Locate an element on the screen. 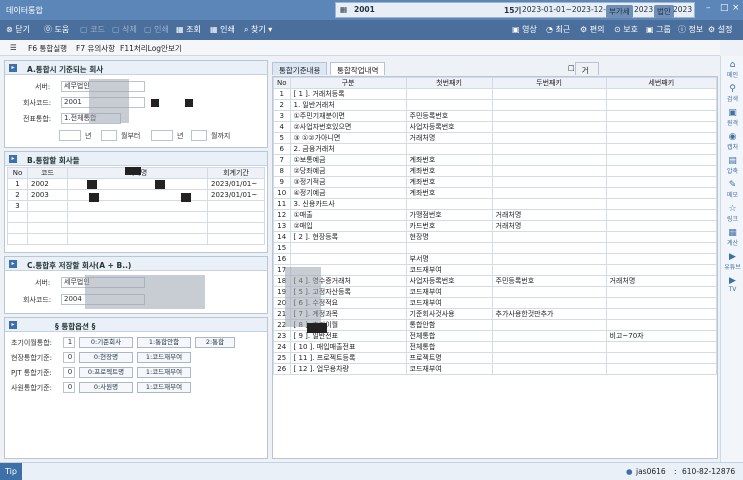 This screenshot has height=480, width=743. table-row: 16 부서명 is located at coordinates (495, 259).